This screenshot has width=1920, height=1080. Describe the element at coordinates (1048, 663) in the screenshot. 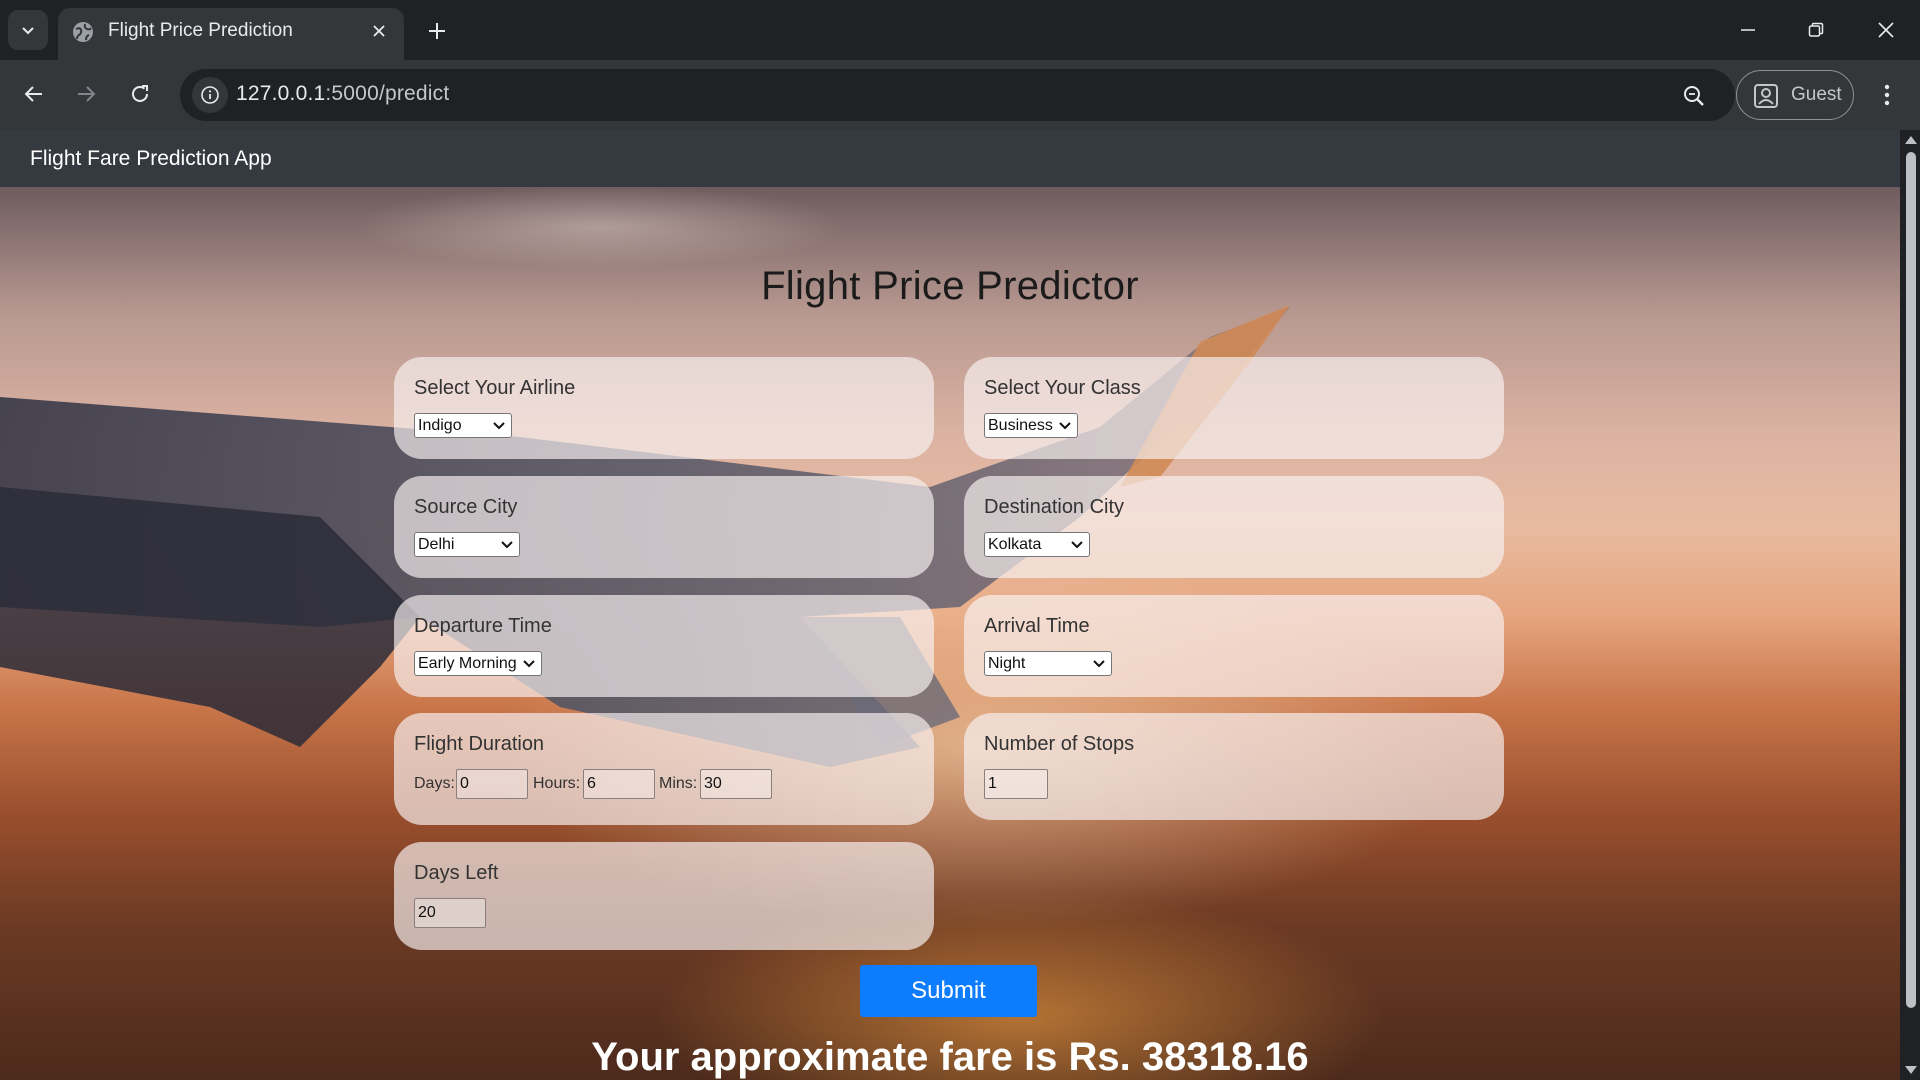

I see `arrival-time-select: Night` at that location.